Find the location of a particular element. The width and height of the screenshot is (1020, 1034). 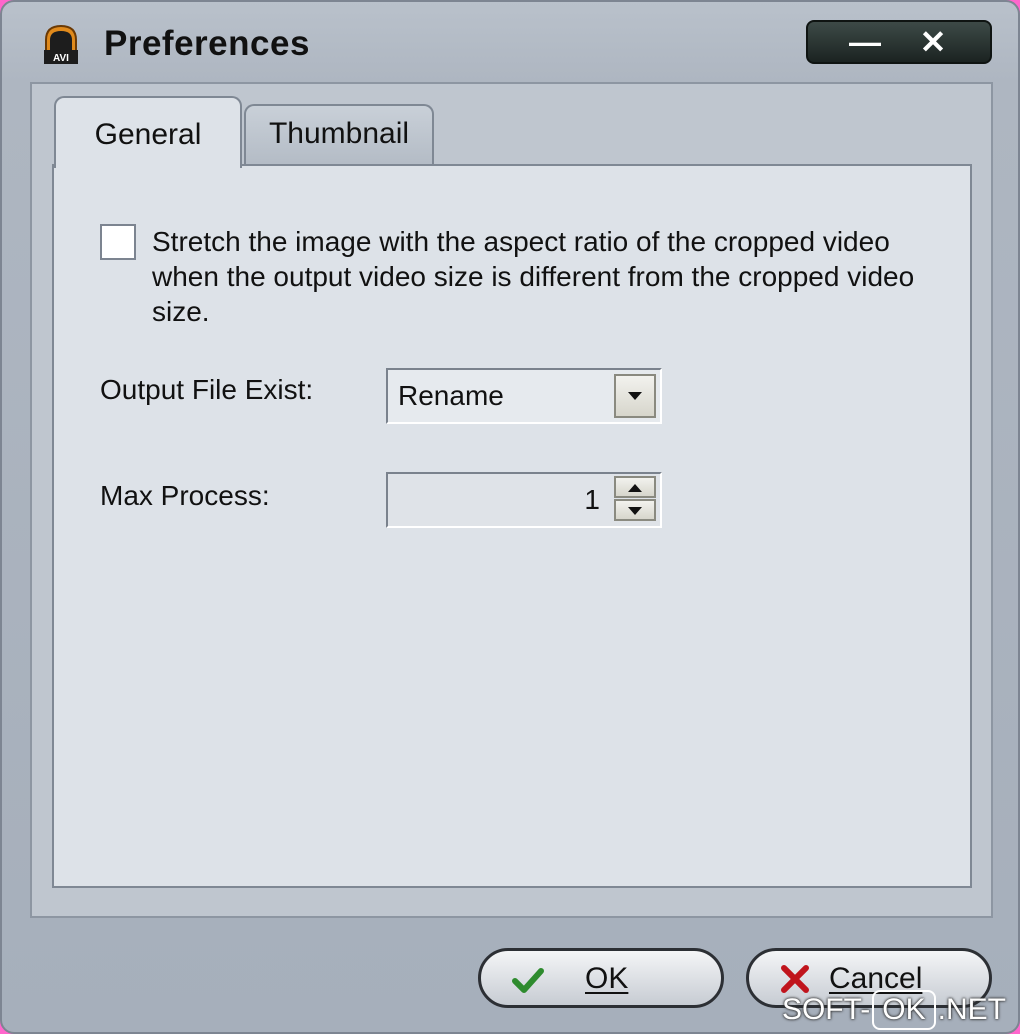

minimize-button: — is located at coordinates (865, 42).